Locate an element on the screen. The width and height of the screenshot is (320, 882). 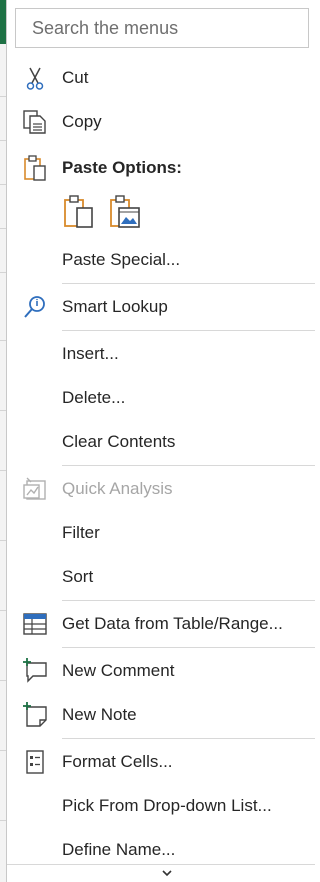
format-cells-icon is located at coordinates (35, 762).